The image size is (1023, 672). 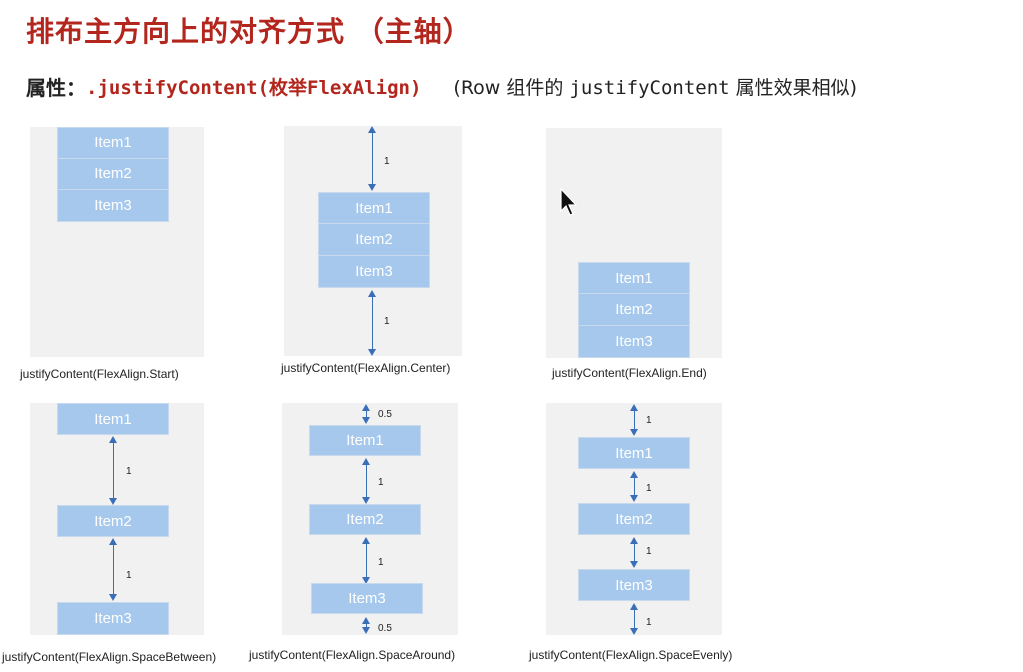 I want to click on row-note-suffix: 属性效果相似), so click(x=793, y=87).